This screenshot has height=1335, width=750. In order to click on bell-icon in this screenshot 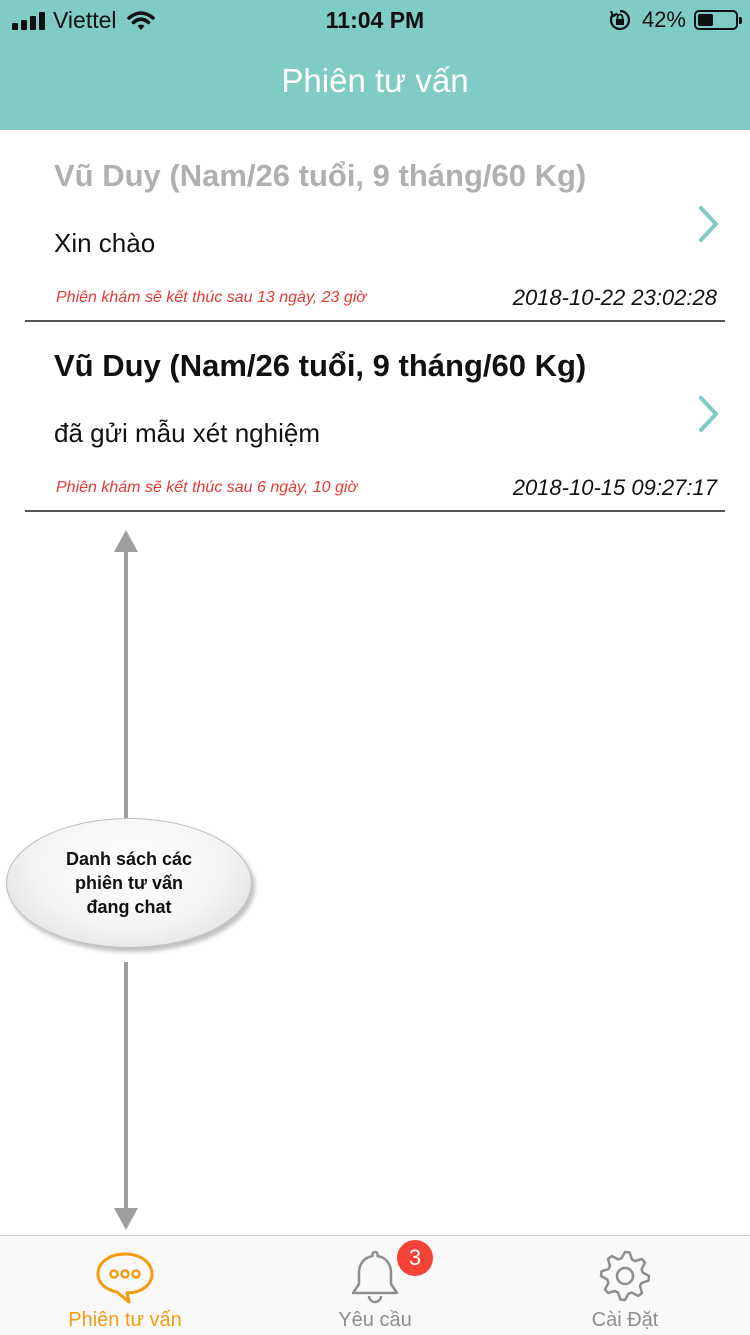, I will do `click(375, 1277)`.